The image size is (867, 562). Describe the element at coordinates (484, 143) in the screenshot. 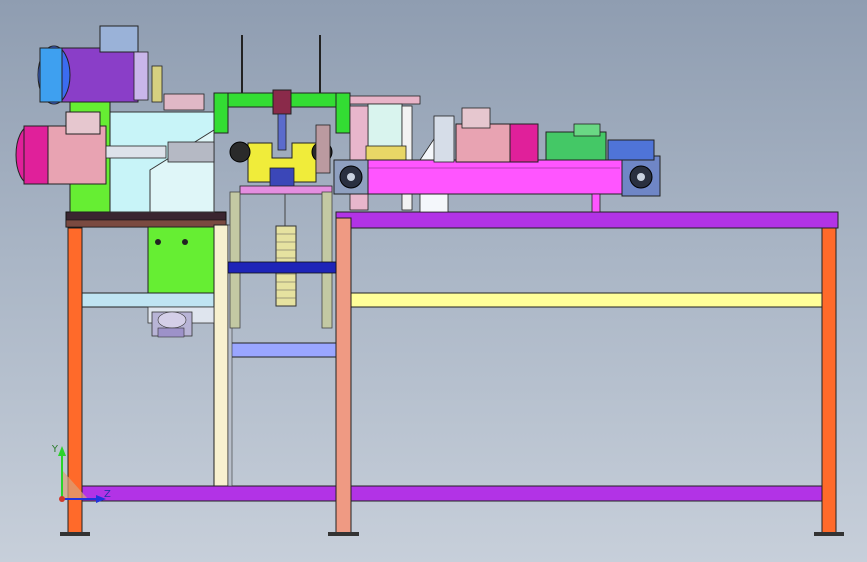

I see `right-motor-body` at that location.